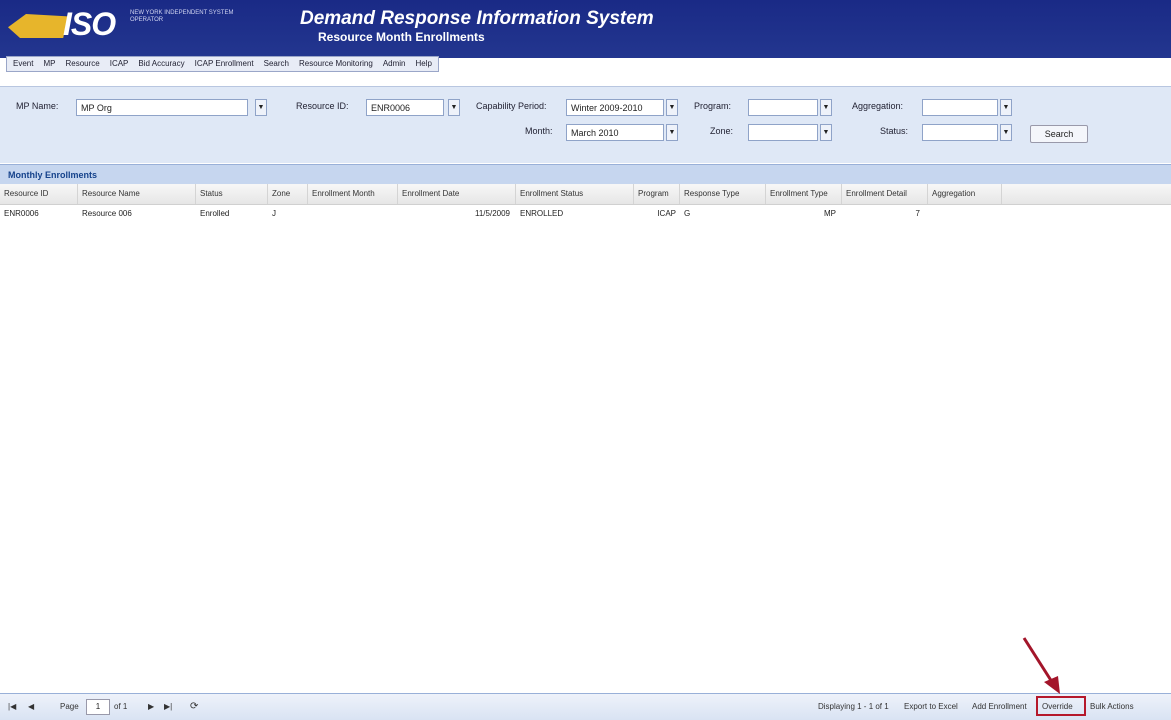  Describe the element at coordinates (666, 213) in the screenshot. I see `table-cell: ICAP` at that location.